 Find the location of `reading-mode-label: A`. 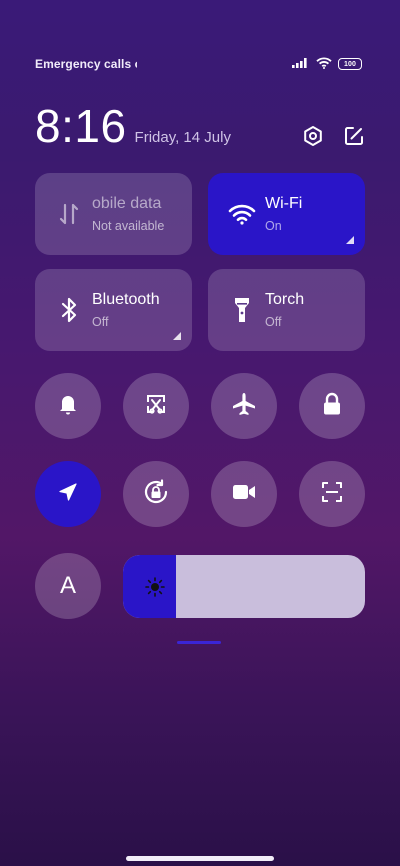

reading-mode-label: A is located at coordinates (67, 585).